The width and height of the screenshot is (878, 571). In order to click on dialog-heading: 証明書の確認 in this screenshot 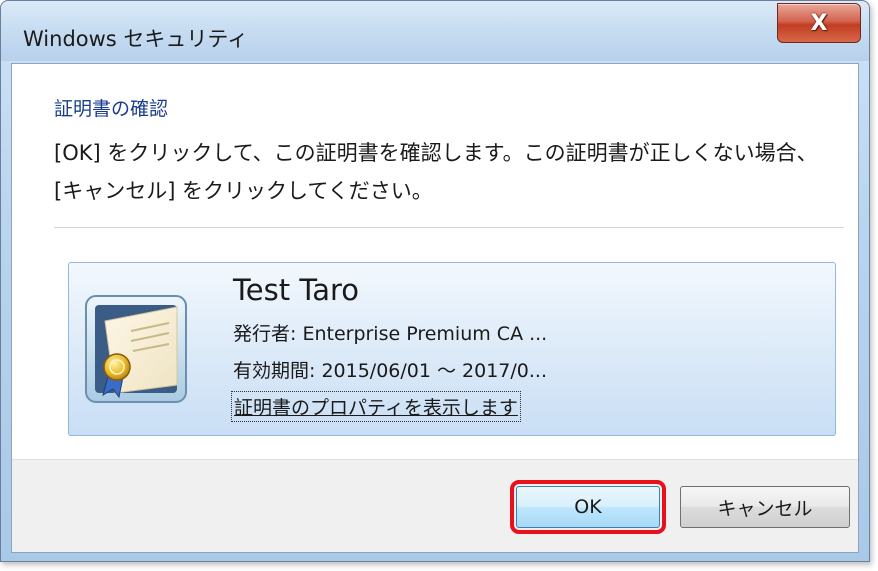, I will do `click(111, 109)`.